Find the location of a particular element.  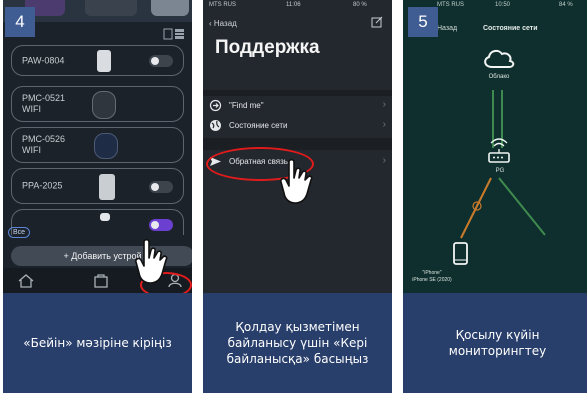

globe-icon is located at coordinates (215, 125).